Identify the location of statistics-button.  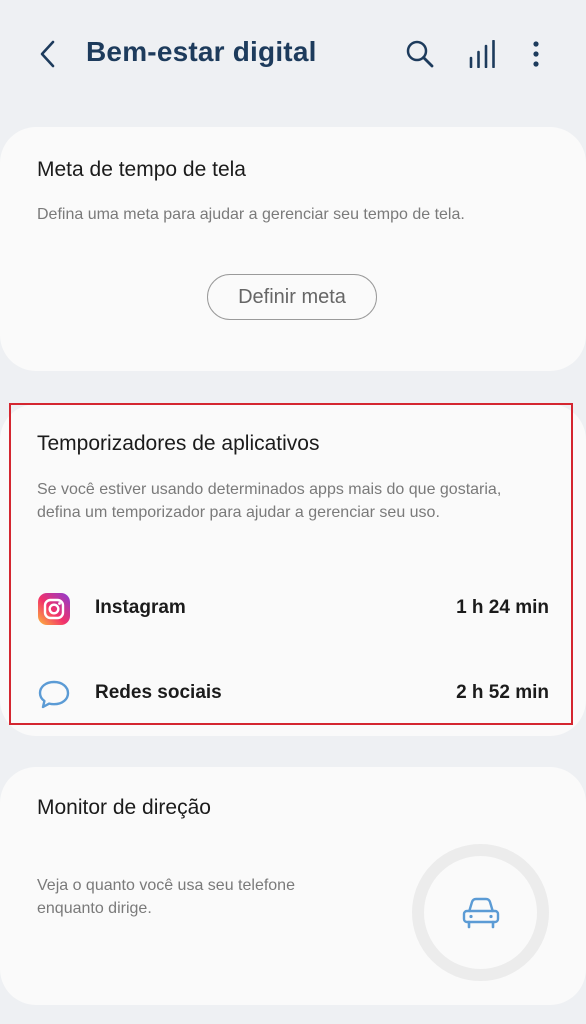
(482, 54).